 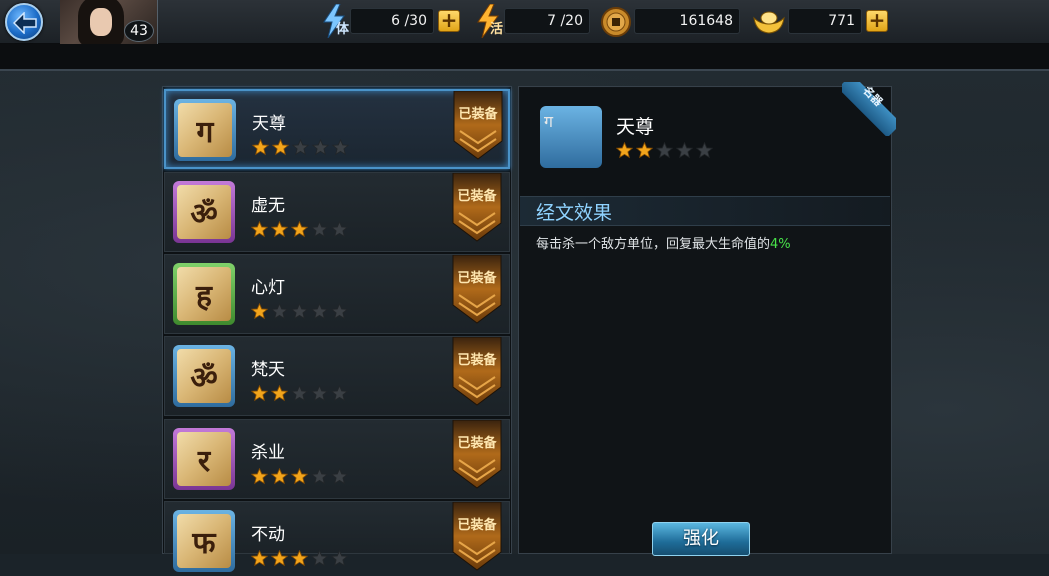 What do you see at coordinates (497, 29) in the screenshot?
I see `activity-label: 活` at bounding box center [497, 29].